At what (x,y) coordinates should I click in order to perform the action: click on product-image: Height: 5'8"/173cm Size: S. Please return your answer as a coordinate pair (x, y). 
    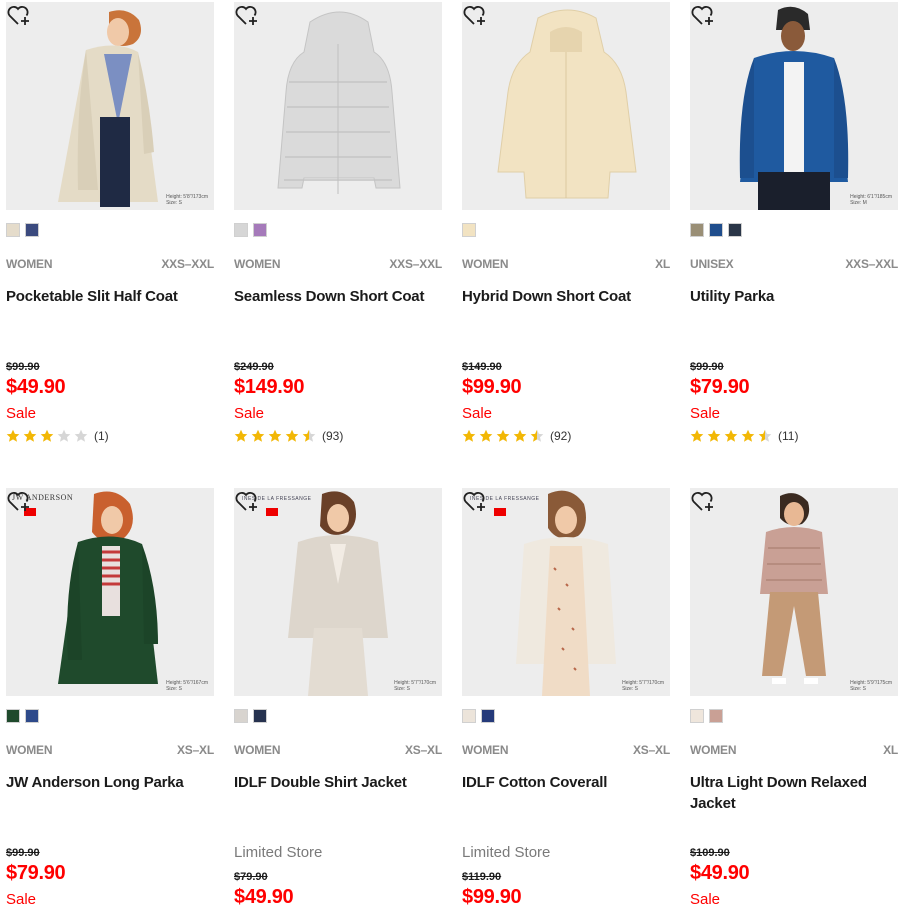
    Looking at the image, I should click on (110, 106).